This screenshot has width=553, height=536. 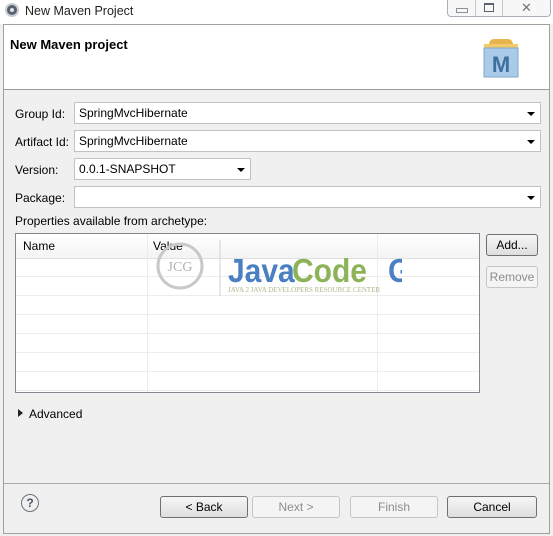 I want to click on group-id-value: SpringMvcHibernate, so click(x=133, y=113).